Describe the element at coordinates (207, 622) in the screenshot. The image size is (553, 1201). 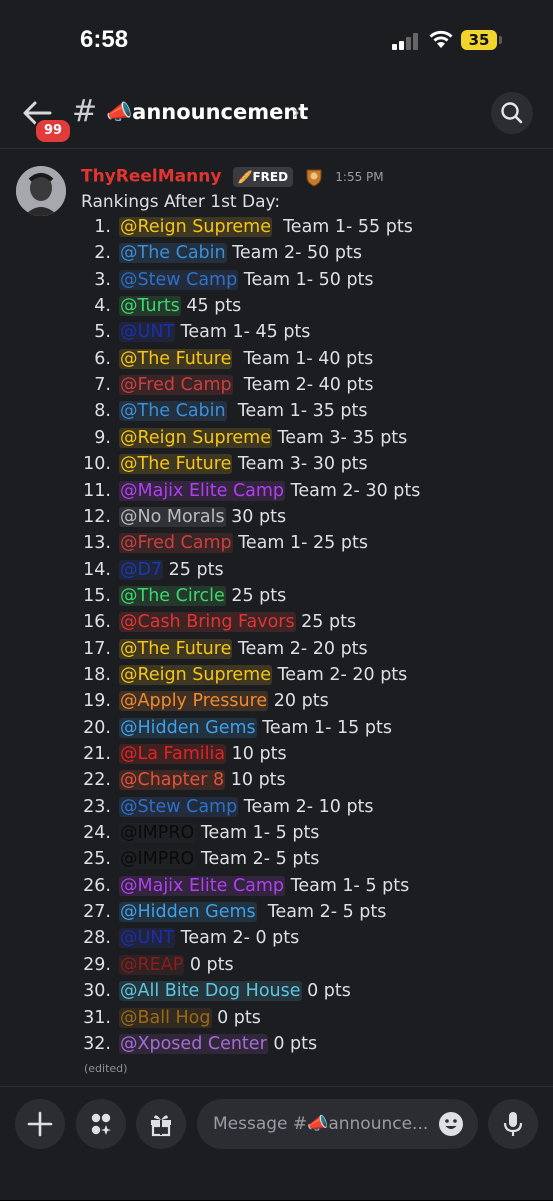
I see `role-mention: @Cash Bring Favors` at that location.